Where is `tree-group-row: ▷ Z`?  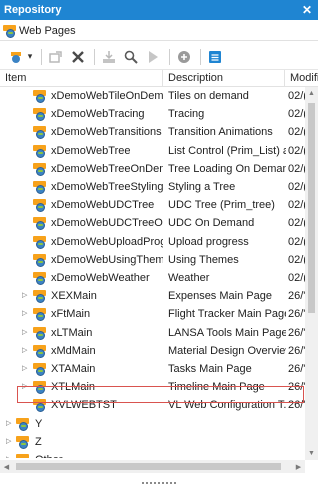 tree-group-row: ▷ Z is located at coordinates (152, 442).